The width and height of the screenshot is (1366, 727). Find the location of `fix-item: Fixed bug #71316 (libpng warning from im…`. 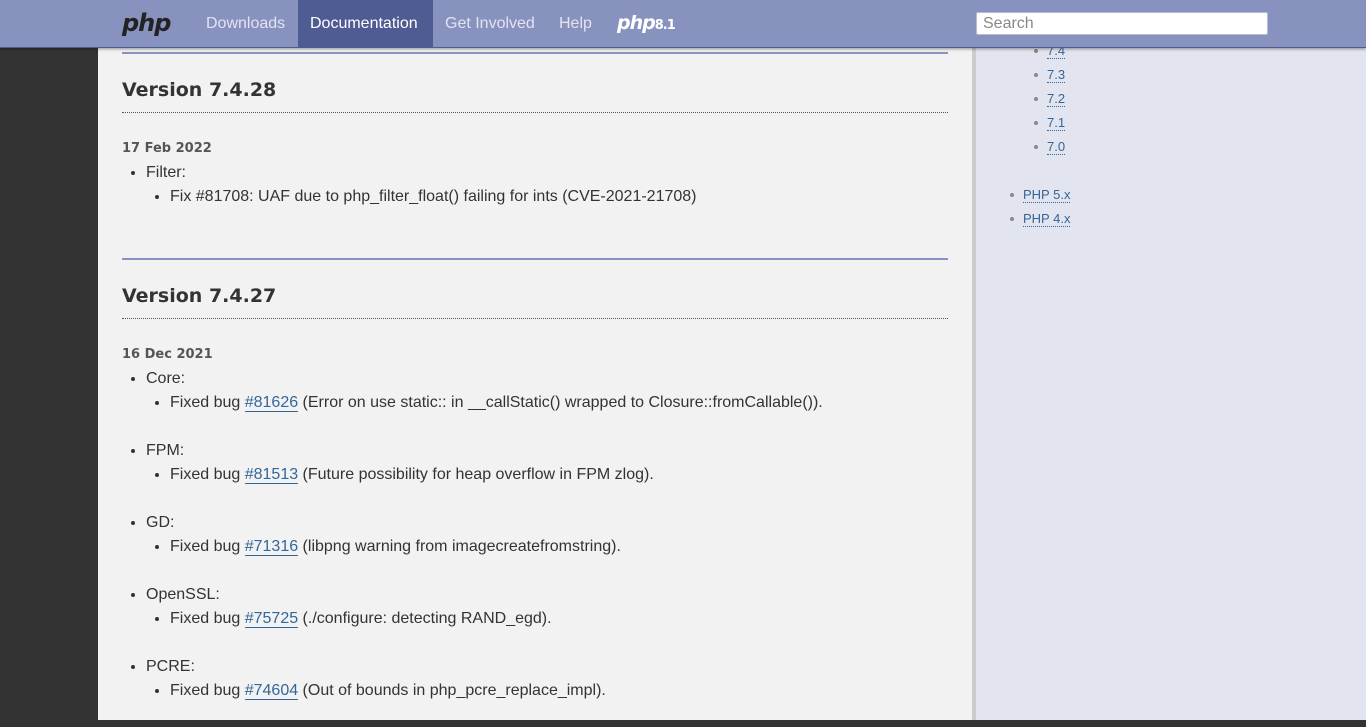

fix-item: Fixed bug #71316 (libpng warning from im… is located at coordinates (496, 547).